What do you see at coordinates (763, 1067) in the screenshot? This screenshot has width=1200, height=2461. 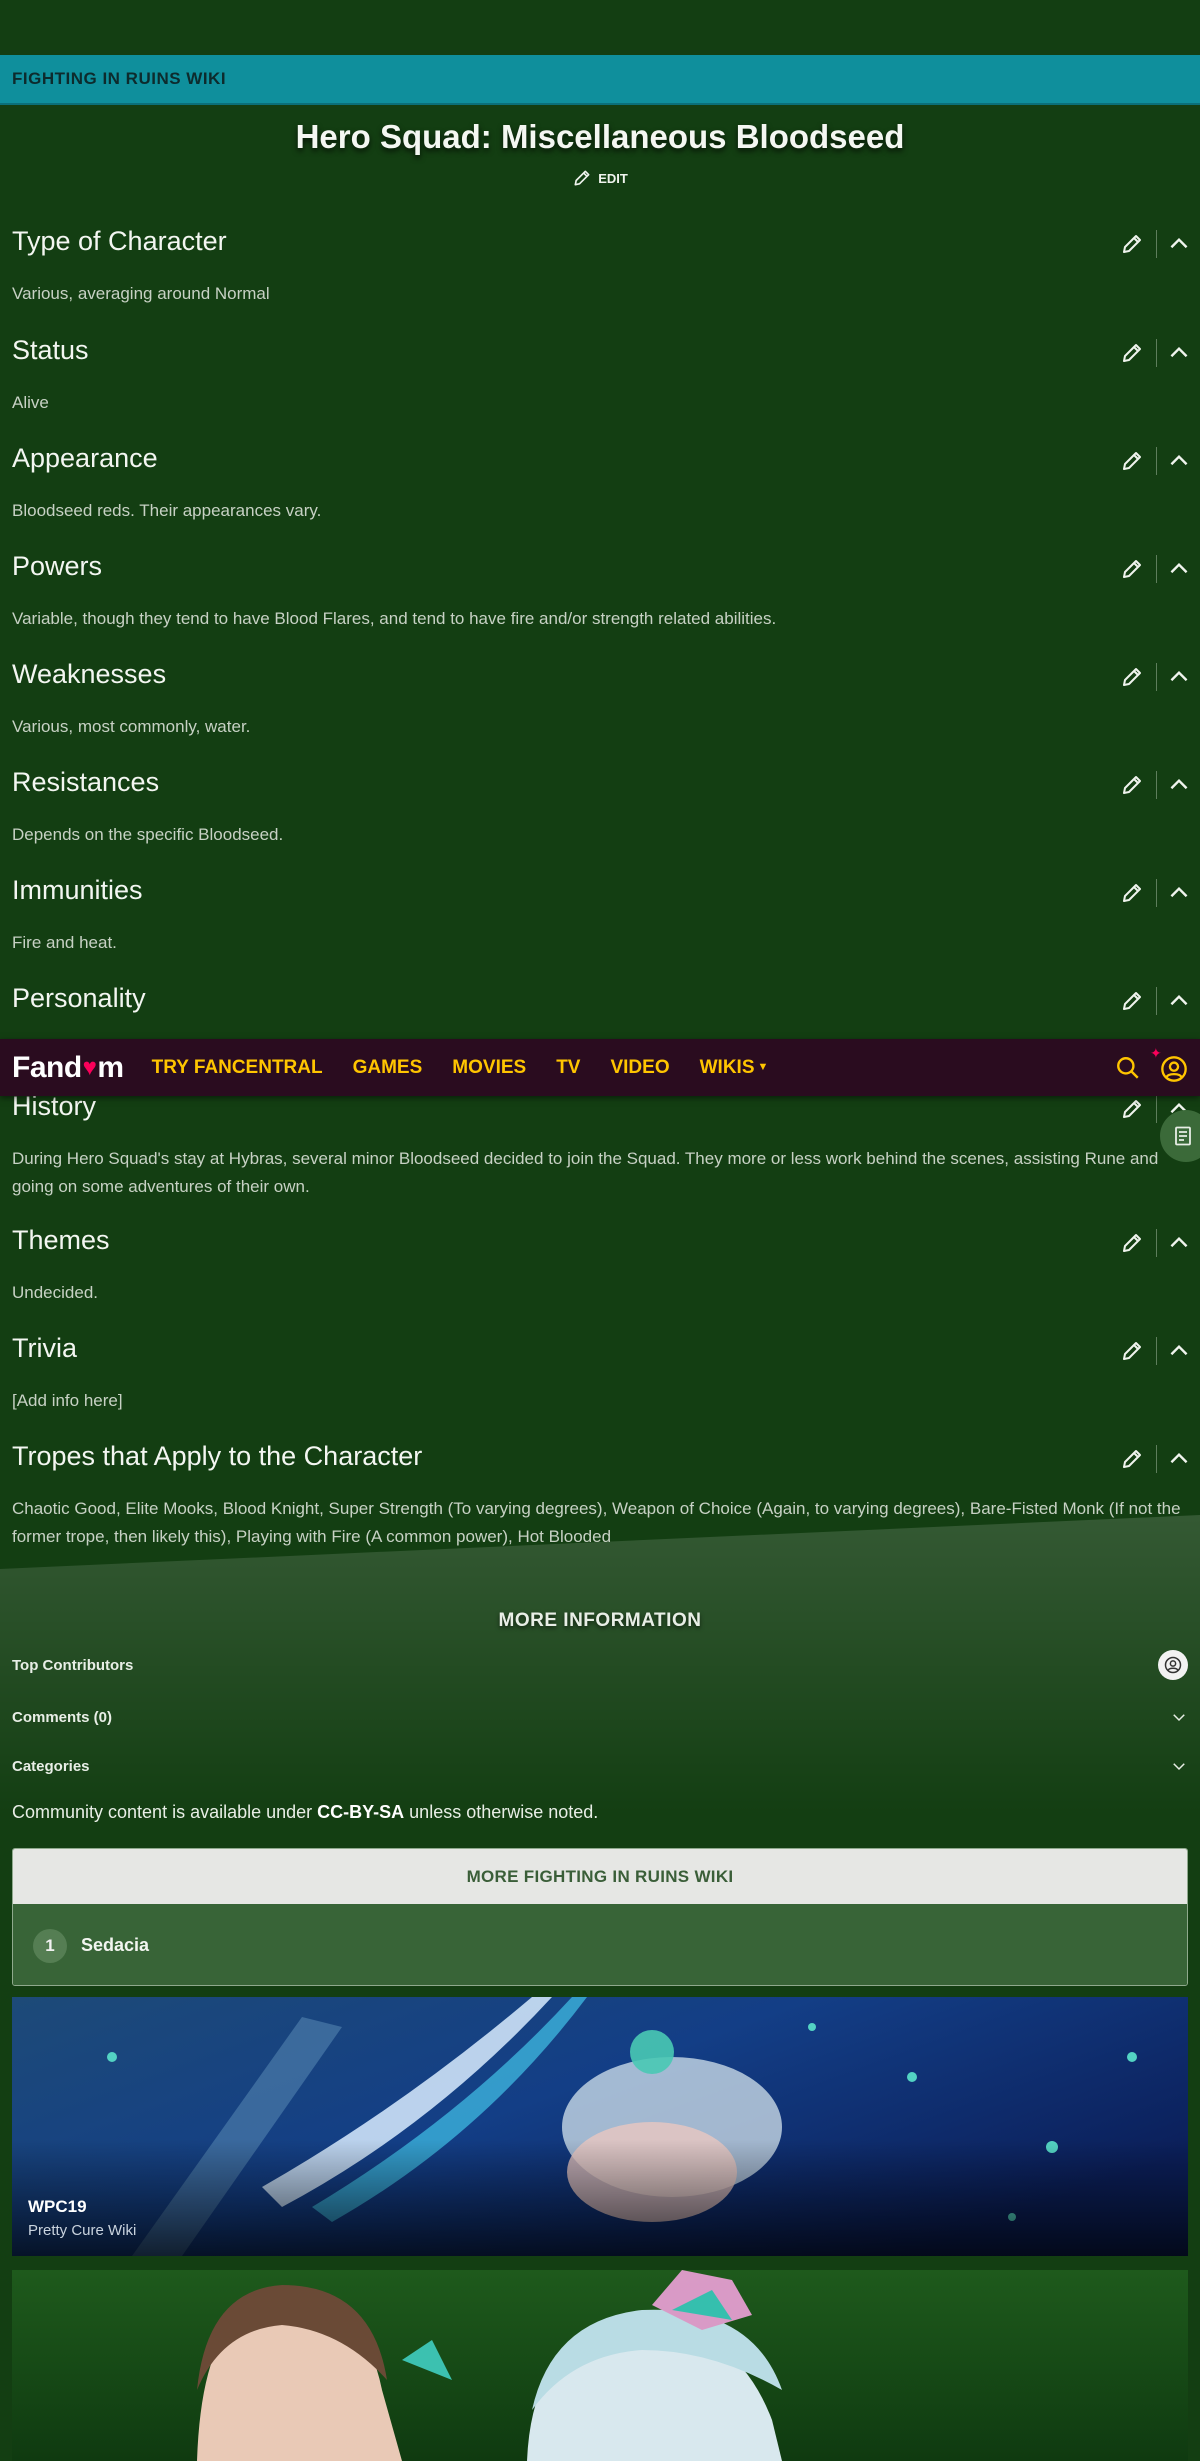 I see `caret-down-icon: ▼` at bounding box center [763, 1067].